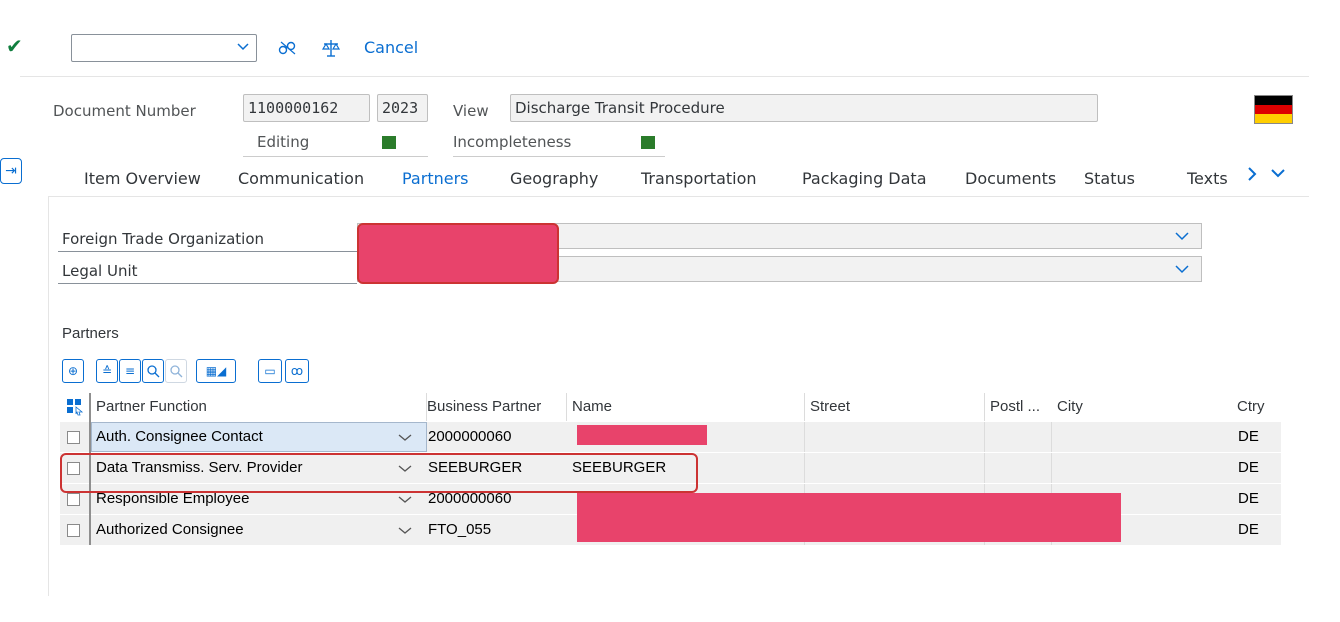  What do you see at coordinates (460, 529) in the screenshot?
I see `cell-business-partner: FTO_055` at bounding box center [460, 529].